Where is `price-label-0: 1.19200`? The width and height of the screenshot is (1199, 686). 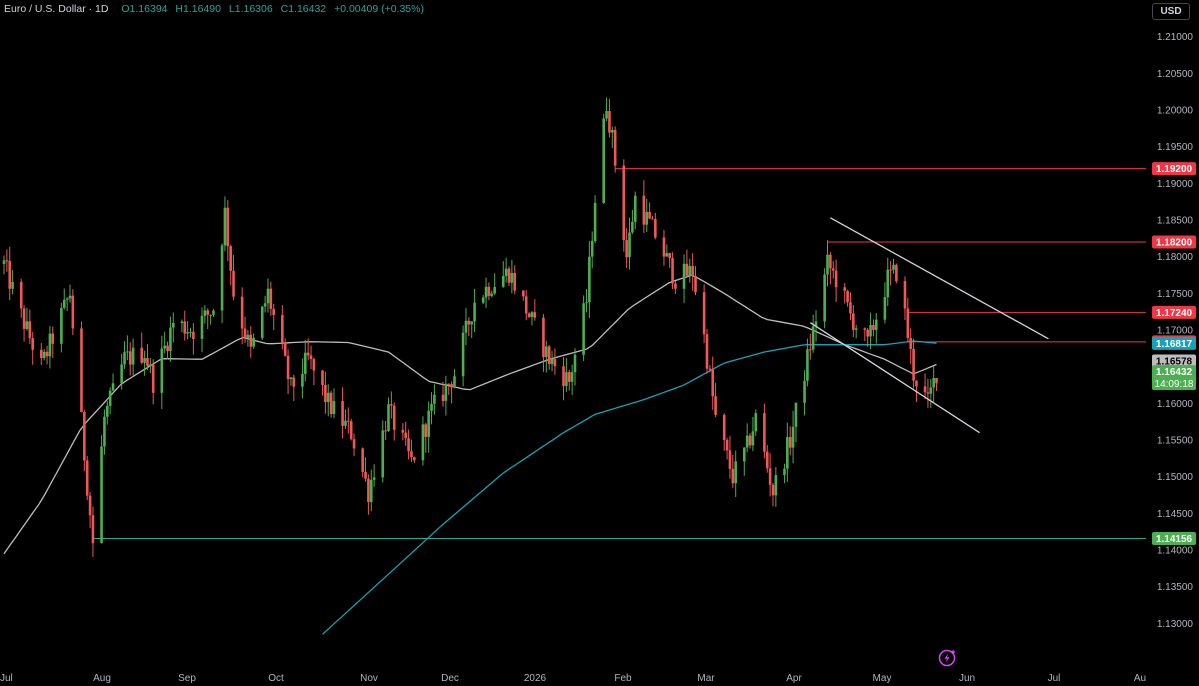
price-label-0: 1.19200 is located at coordinates (1174, 169).